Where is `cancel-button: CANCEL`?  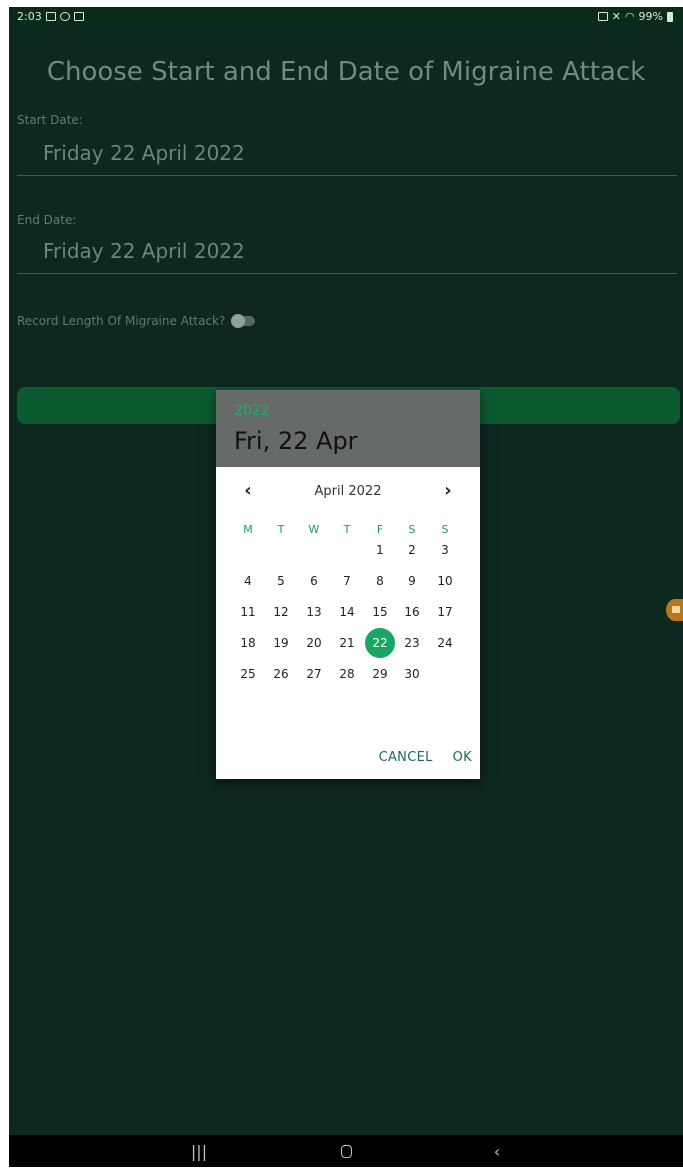
cancel-button: CANCEL is located at coordinates (406, 757).